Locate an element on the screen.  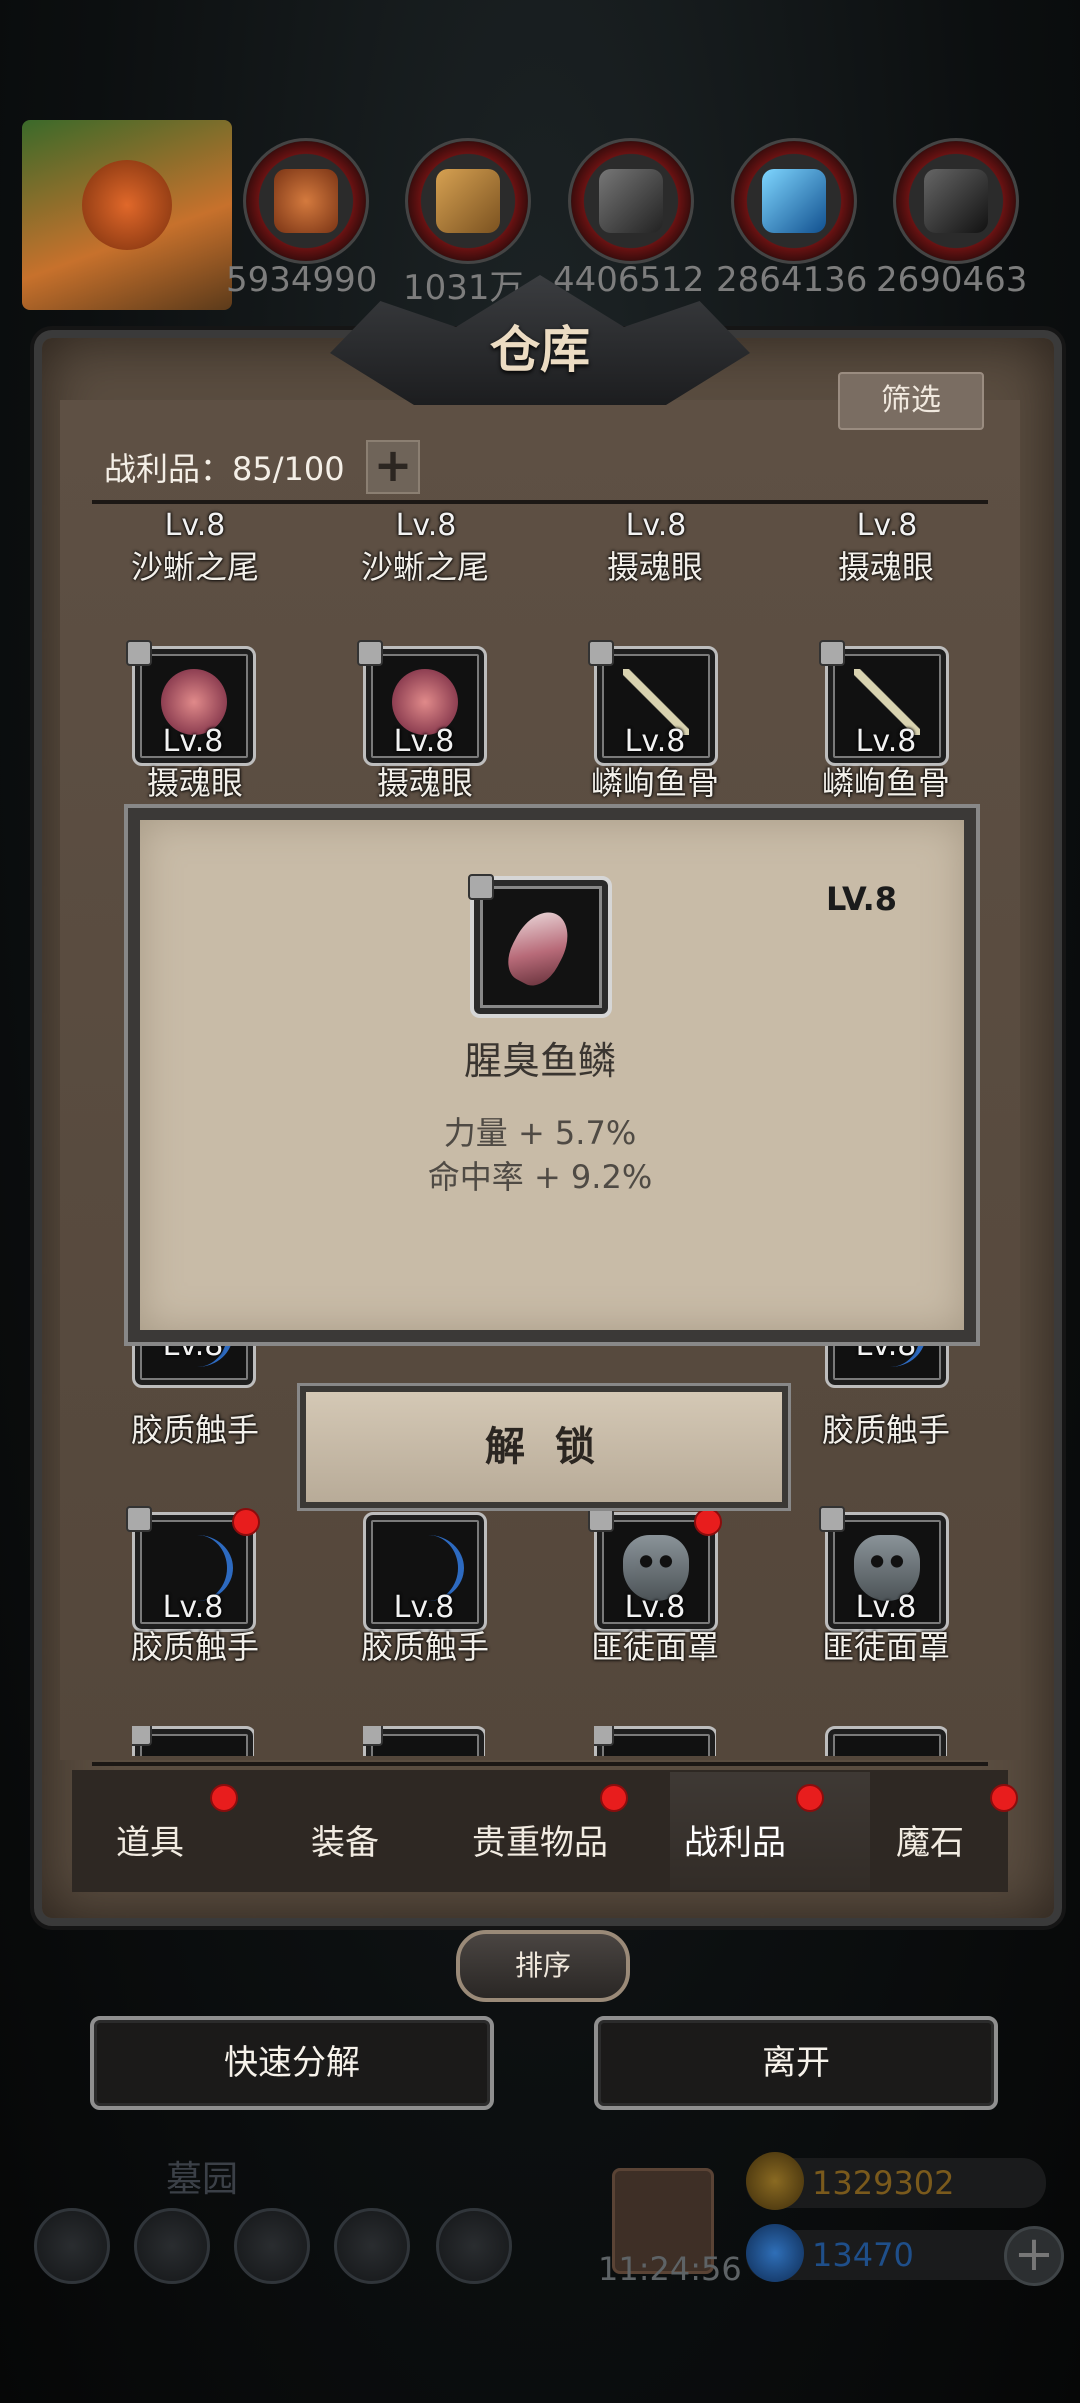
meat-resource is located at coordinates (306, 201).